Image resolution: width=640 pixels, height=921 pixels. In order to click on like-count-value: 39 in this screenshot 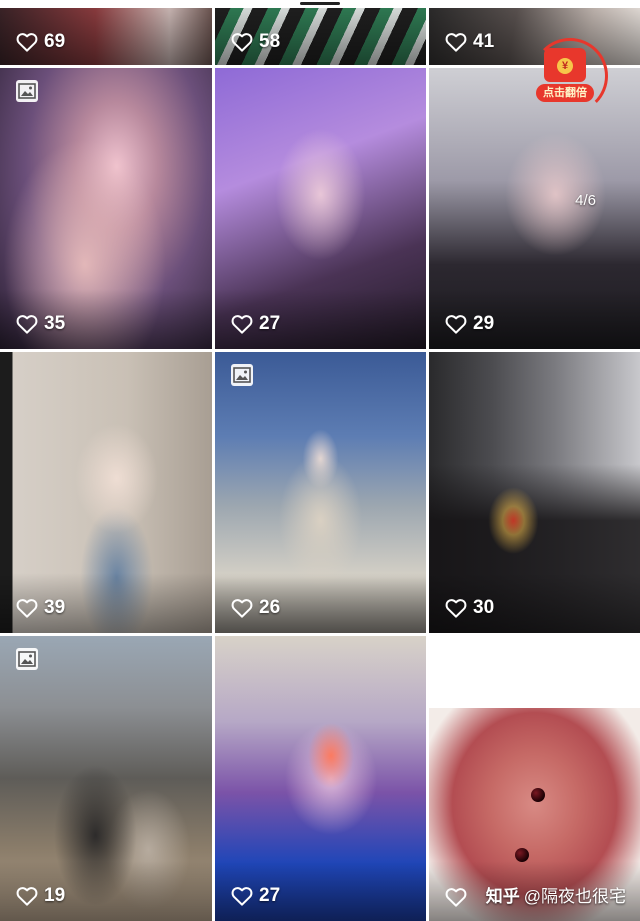, I will do `click(55, 607)`.